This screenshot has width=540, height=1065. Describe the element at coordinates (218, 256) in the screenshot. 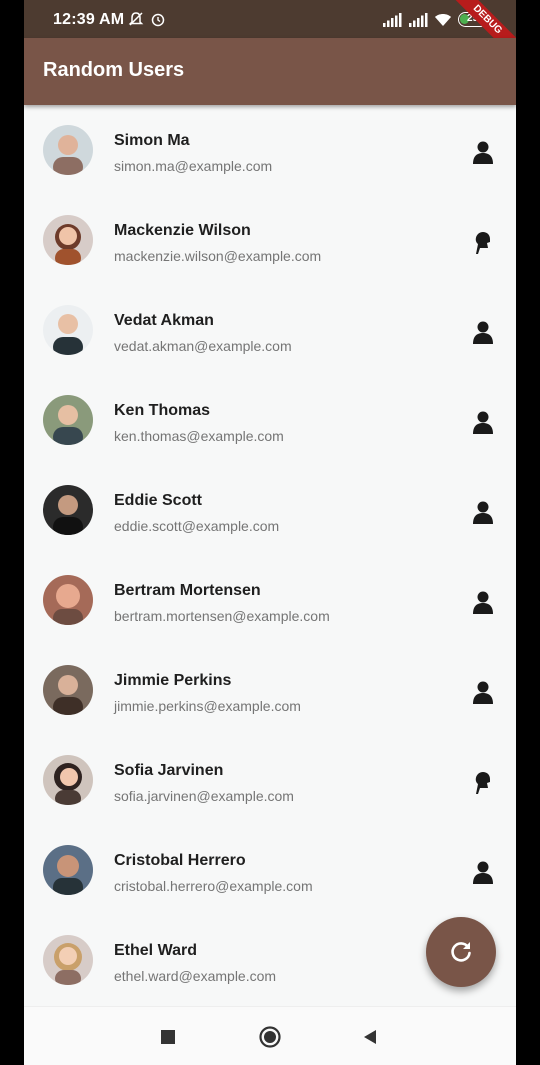

I see `user-email: mackenzie.wilson@example.com` at that location.